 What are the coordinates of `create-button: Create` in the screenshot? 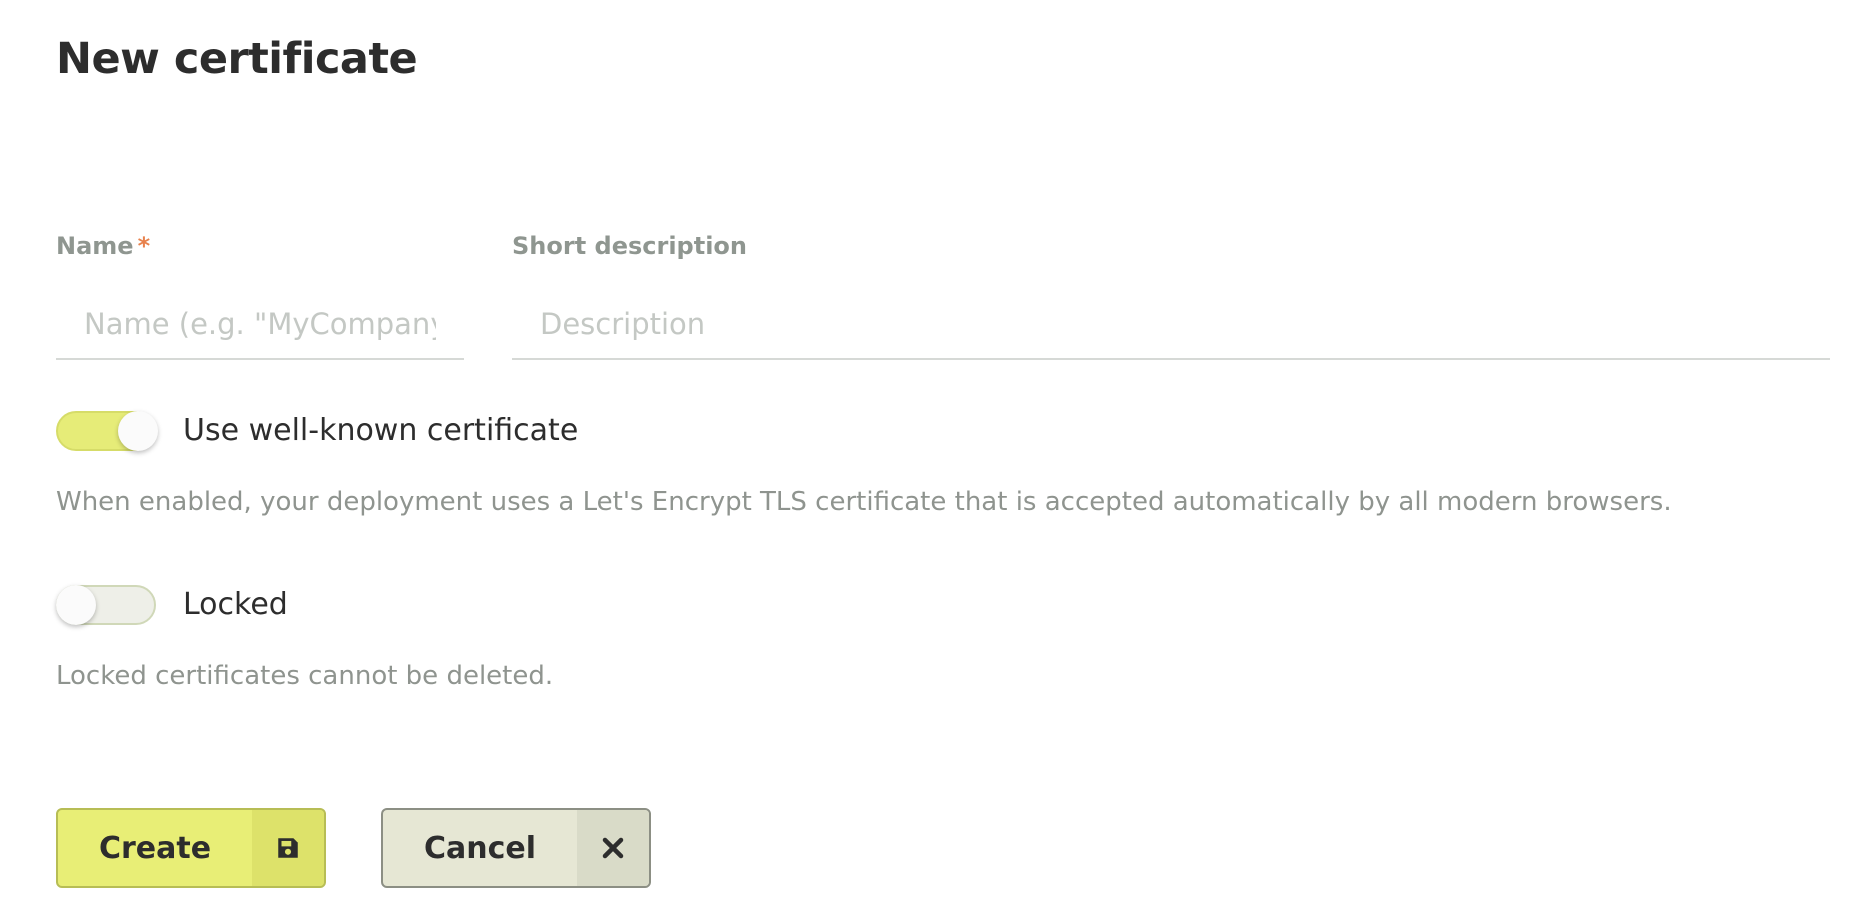 It's located at (191, 848).